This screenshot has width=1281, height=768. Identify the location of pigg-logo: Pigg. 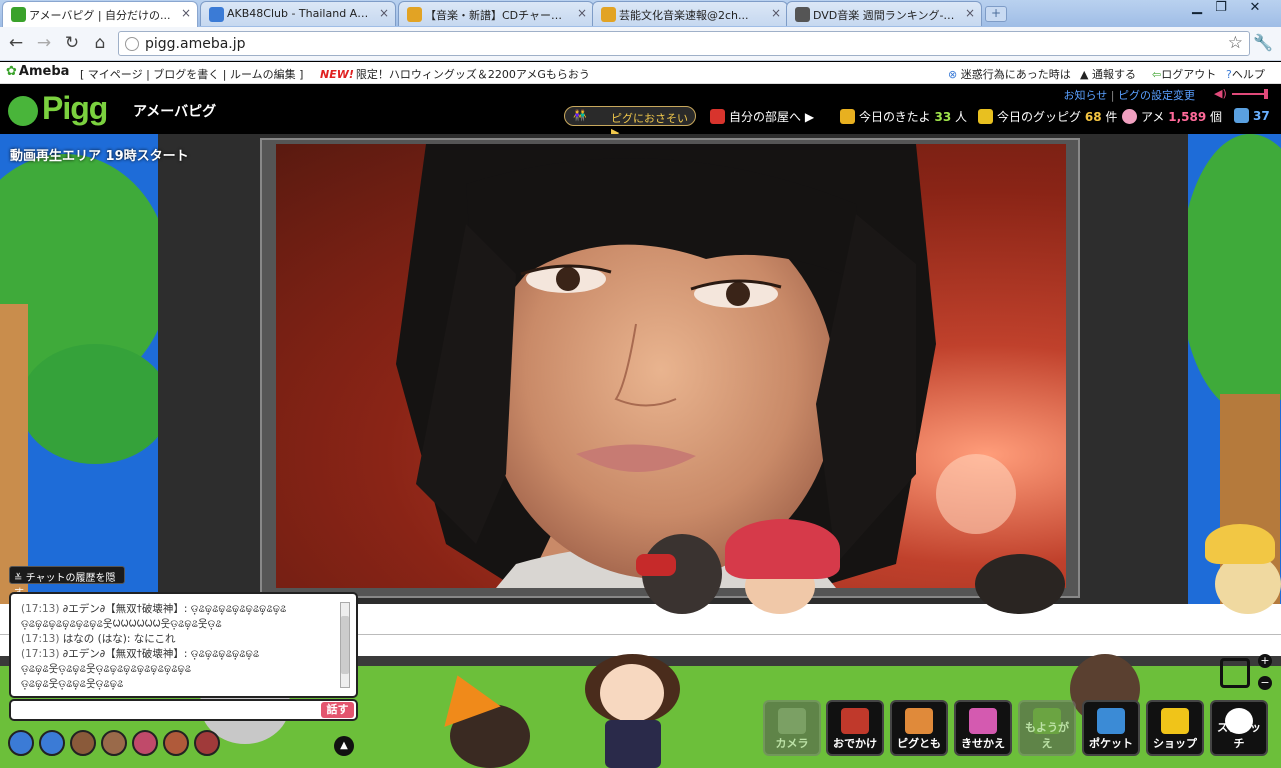
(58, 108).